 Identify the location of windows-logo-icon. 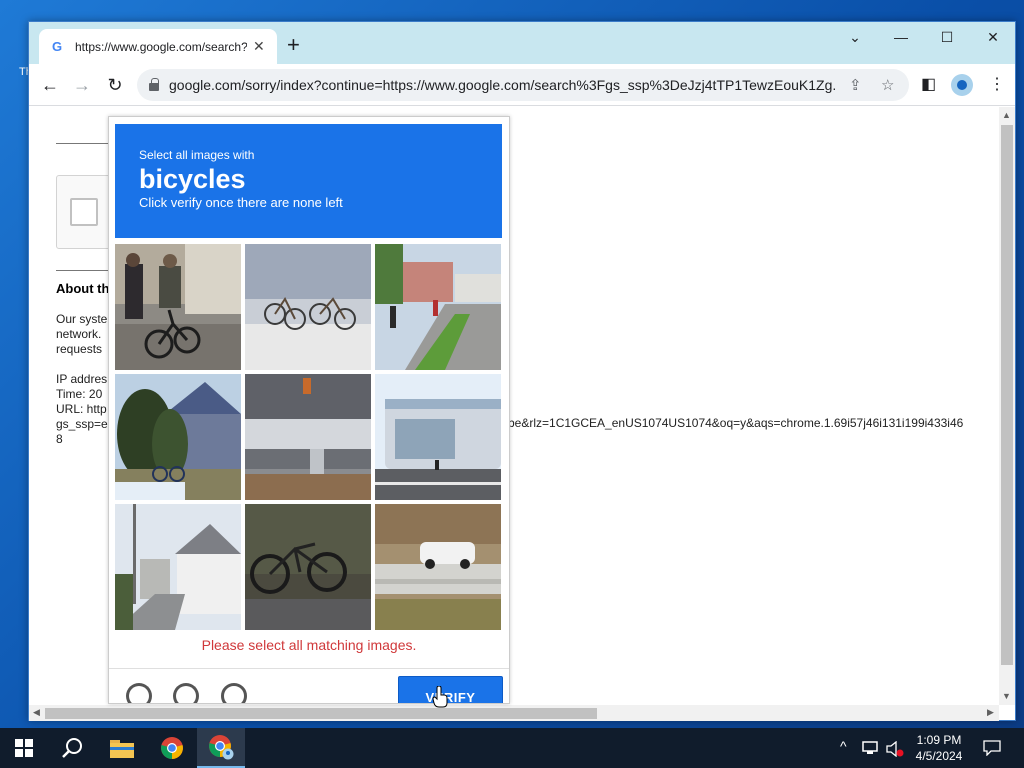
(24, 748).